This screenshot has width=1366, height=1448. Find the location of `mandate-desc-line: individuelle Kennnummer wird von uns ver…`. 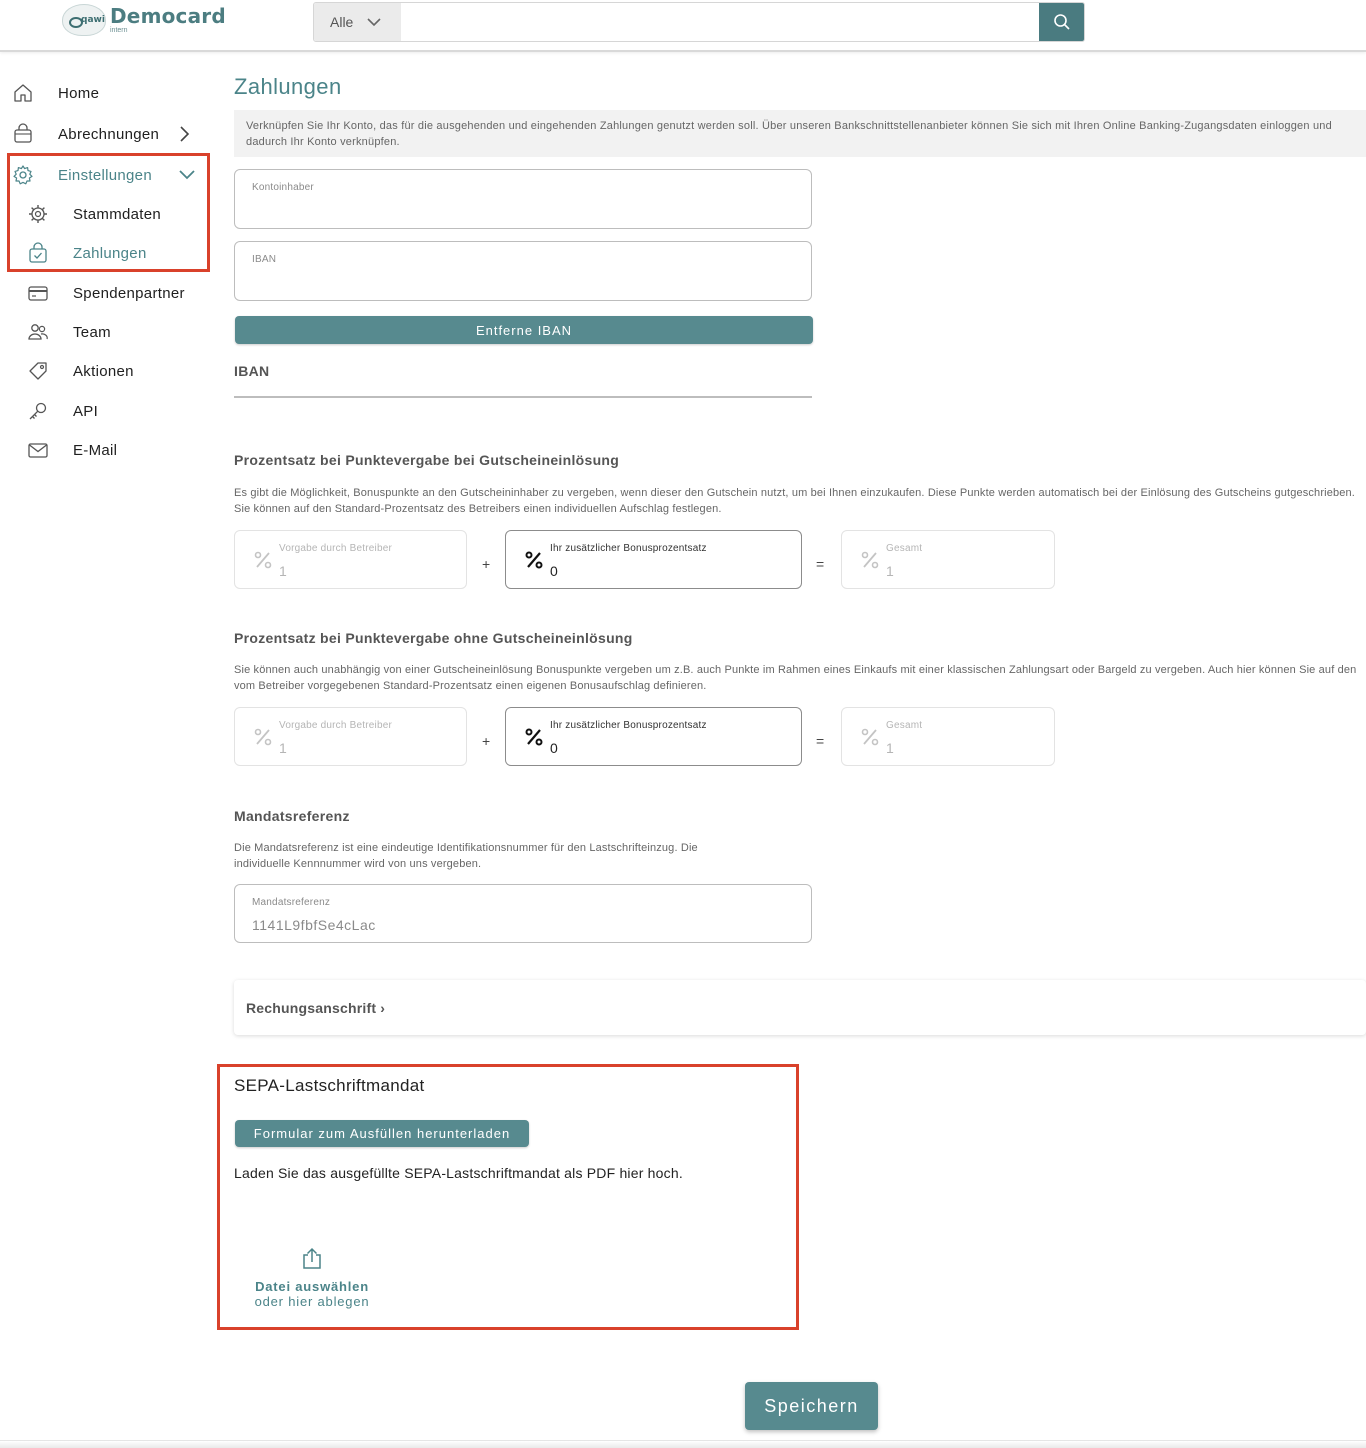

mandate-desc-line: individuelle Kennnummer wird von uns ver… is located at coordinates (358, 864).